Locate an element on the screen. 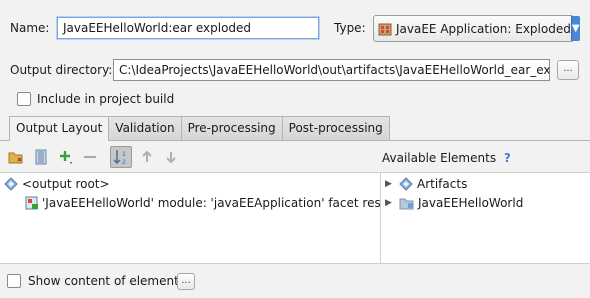  svg-text: 2 is located at coordinates (124, 162).